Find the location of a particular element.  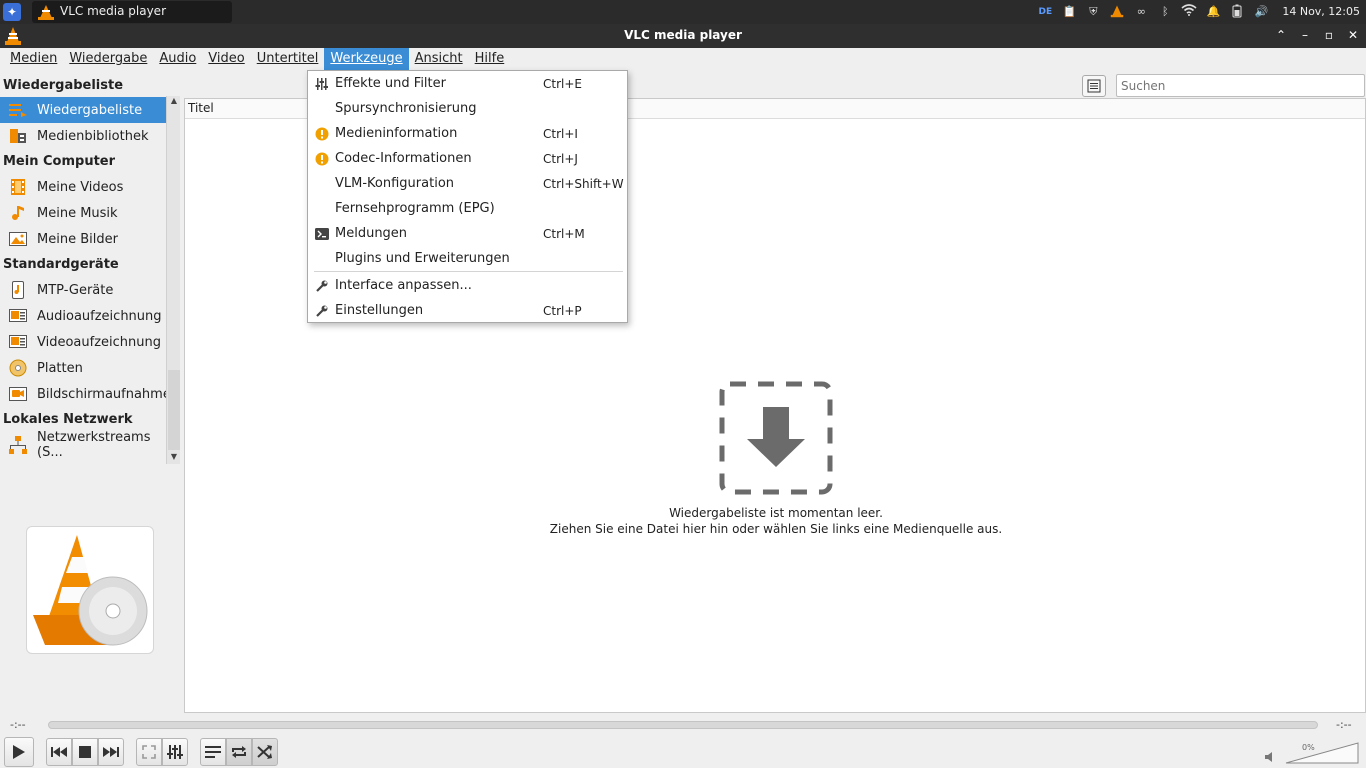

play-button is located at coordinates (19, 752).